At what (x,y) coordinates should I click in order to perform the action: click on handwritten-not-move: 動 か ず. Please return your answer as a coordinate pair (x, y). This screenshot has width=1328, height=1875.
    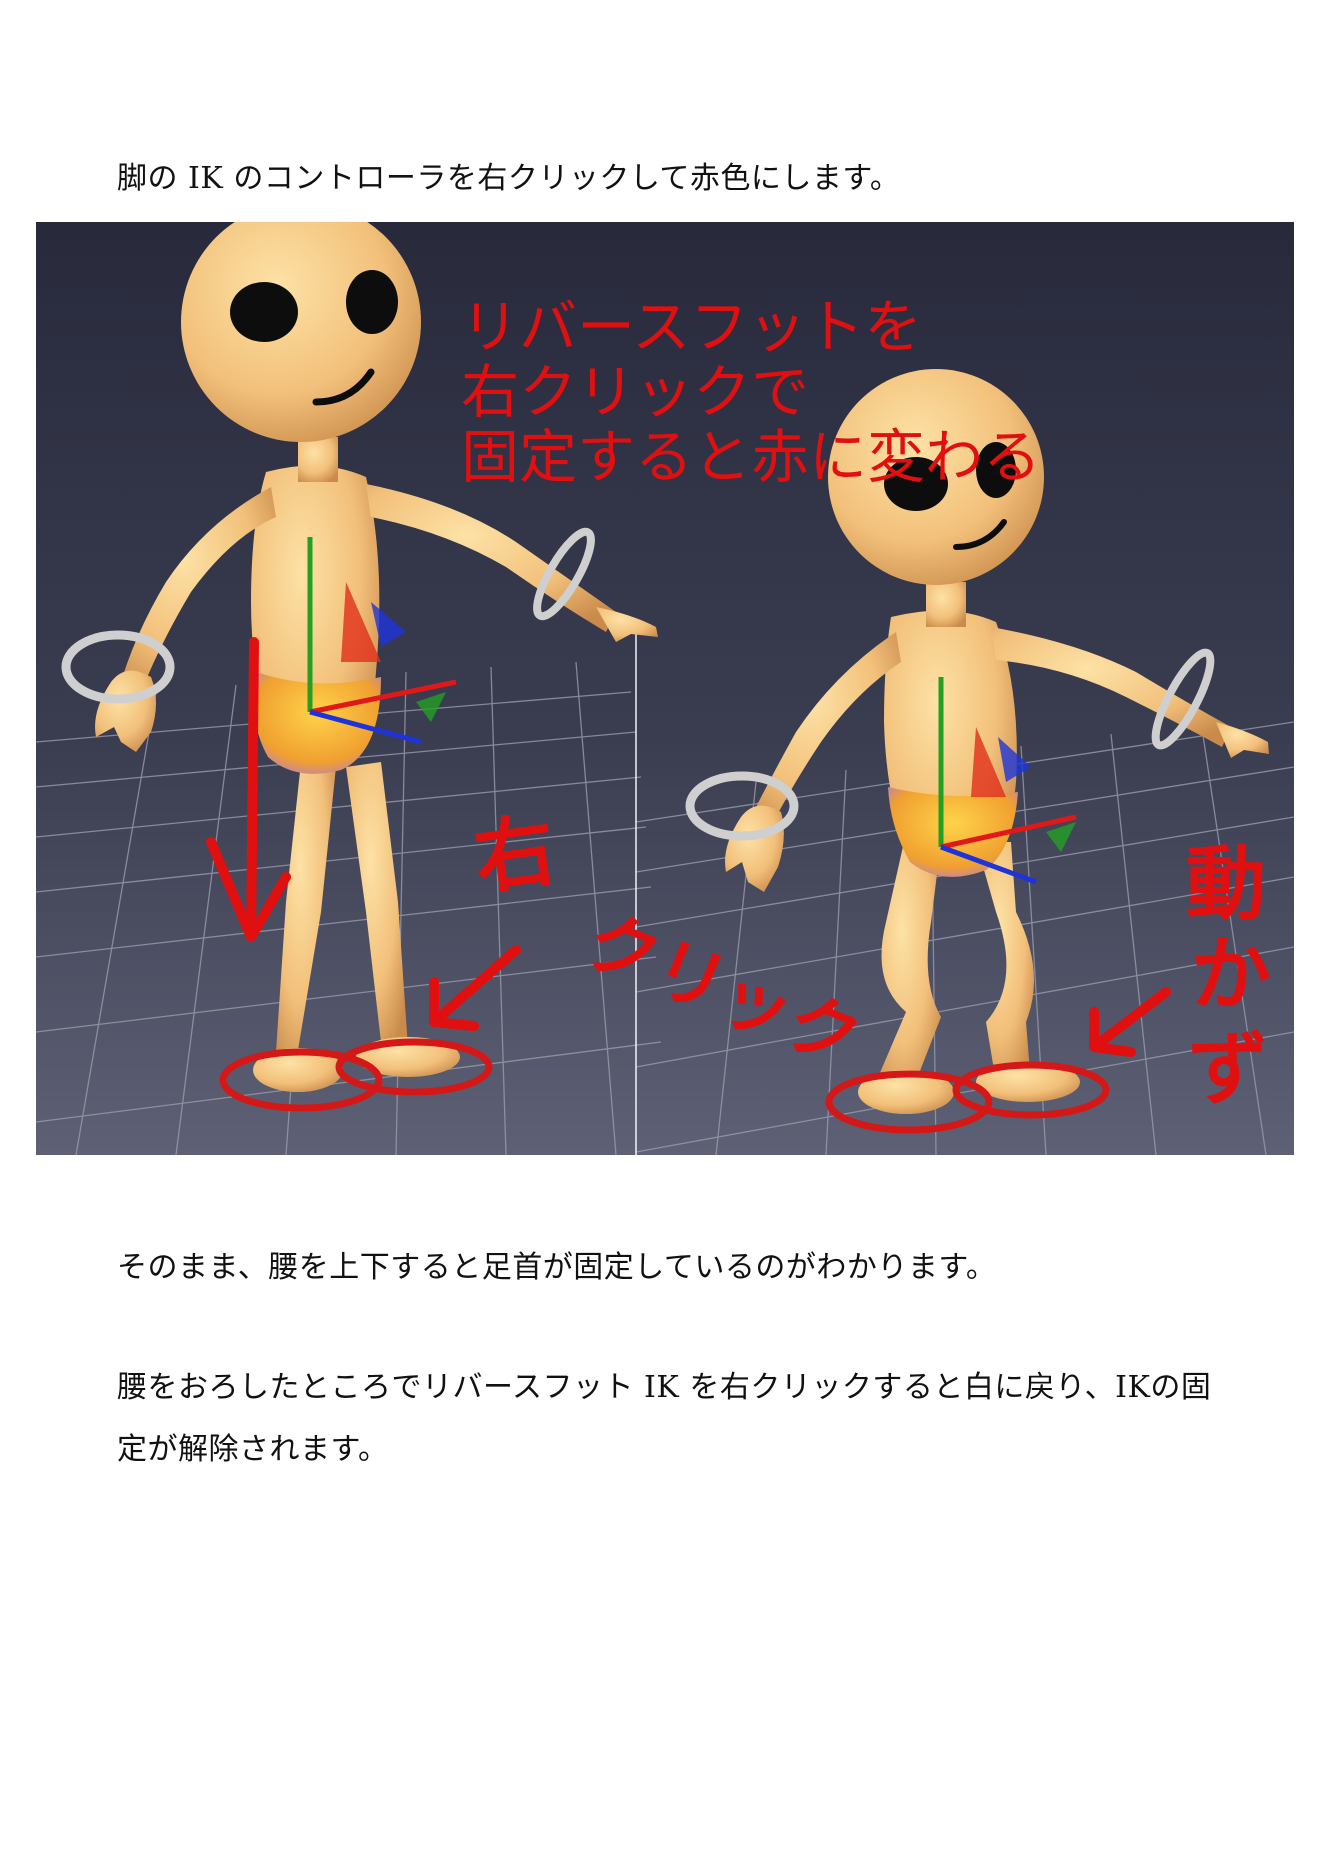
    Looking at the image, I should click on (1228, 977).